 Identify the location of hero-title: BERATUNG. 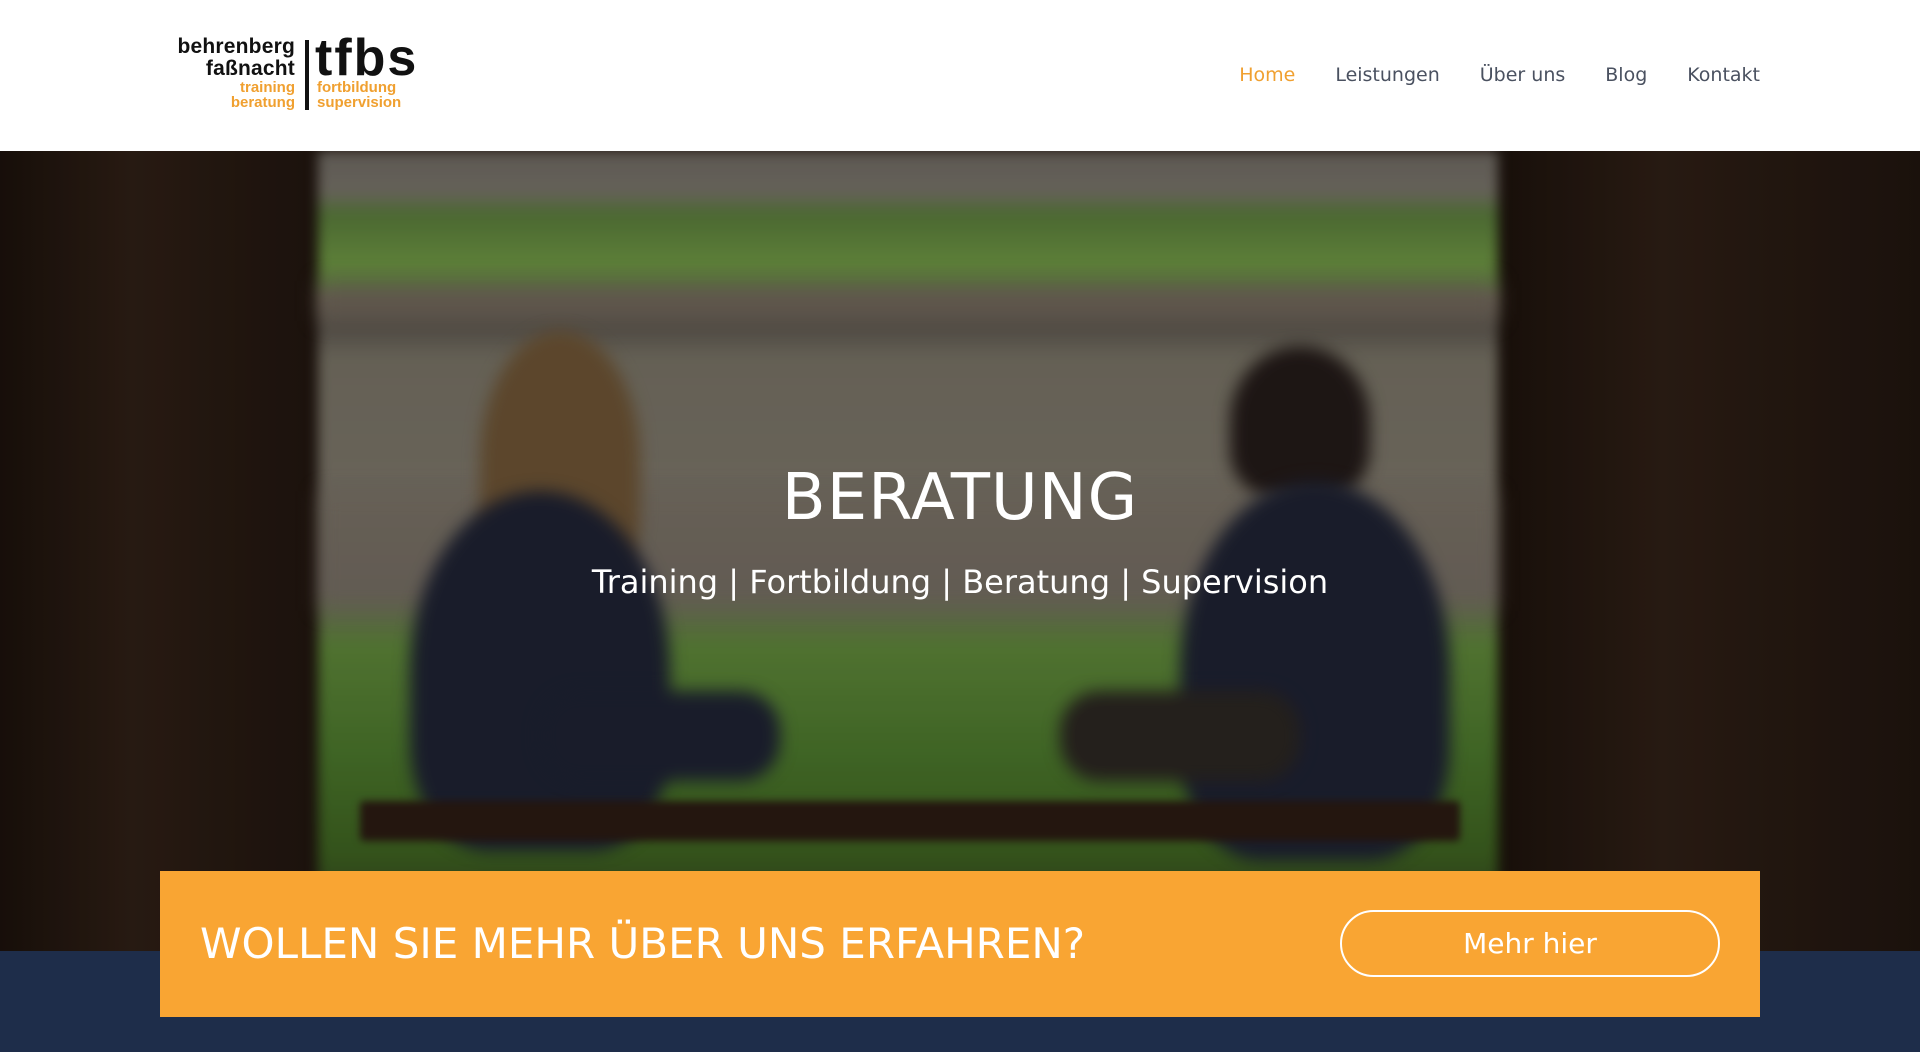
(960, 498).